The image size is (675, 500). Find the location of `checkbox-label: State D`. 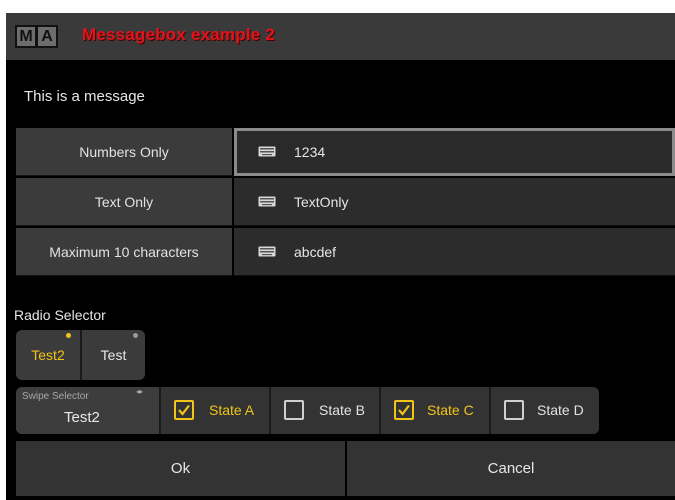

checkbox-label: State D is located at coordinates (560, 410).